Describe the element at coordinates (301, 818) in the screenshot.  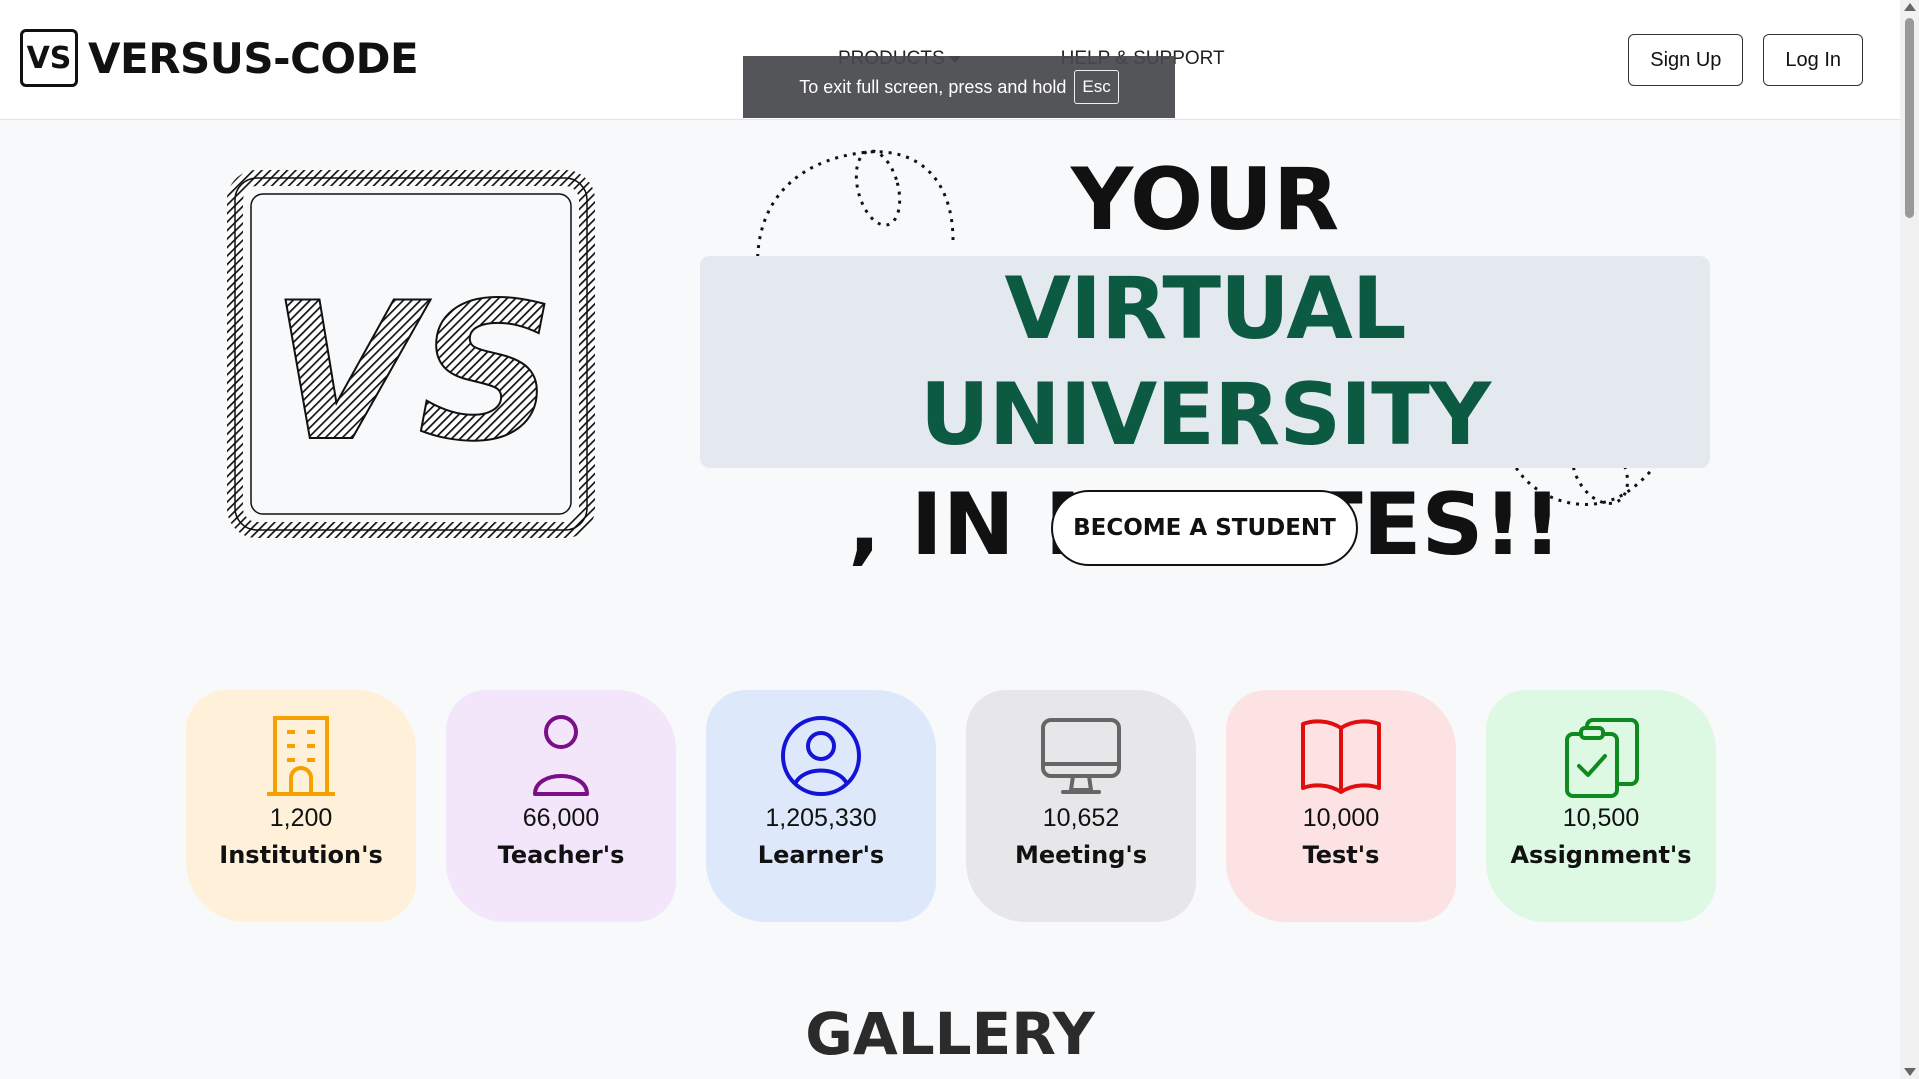
I see `stat-value: 1,200` at that location.